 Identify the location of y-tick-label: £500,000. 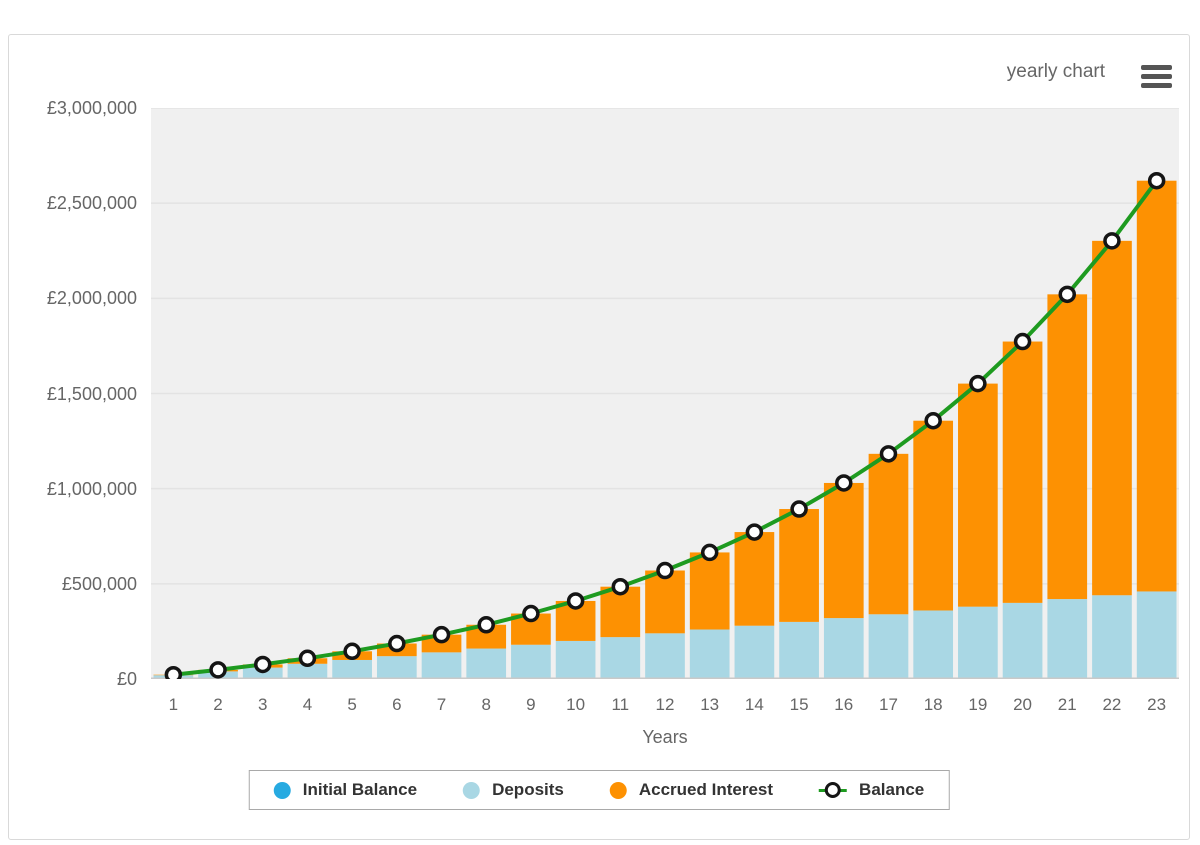
(99, 583).